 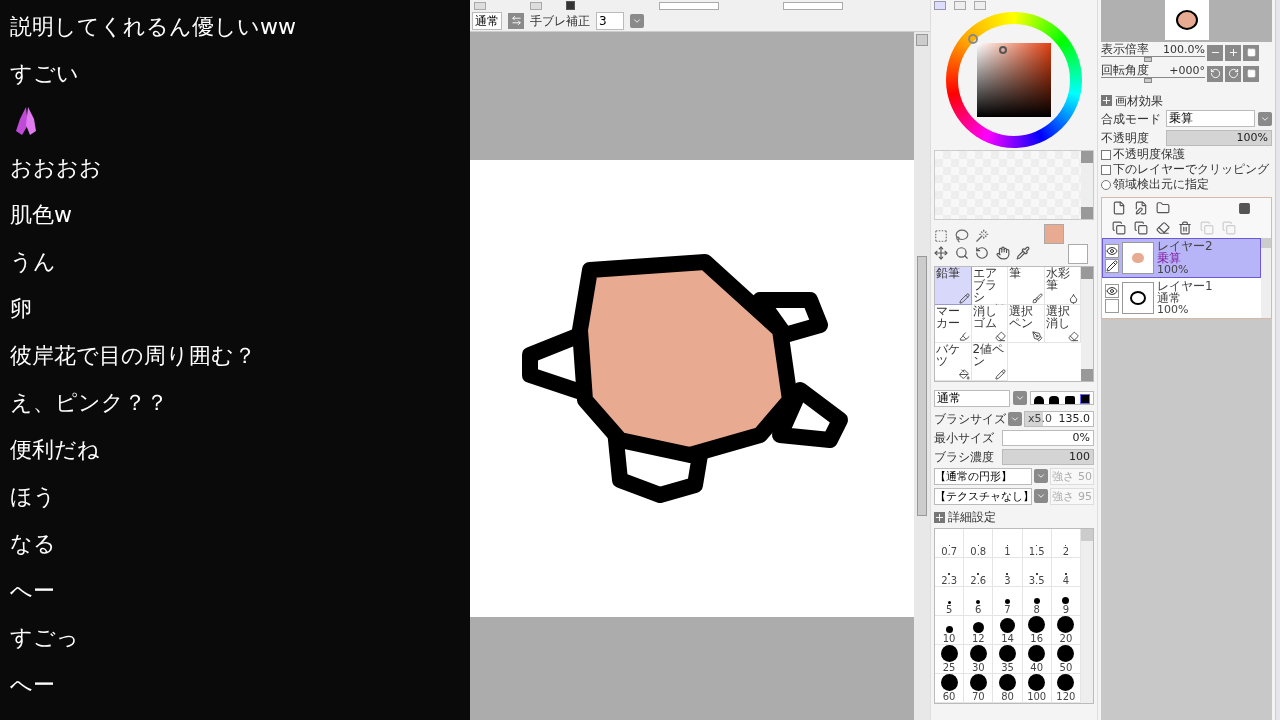 I want to click on brush-density-slider: 100, so click(x=1048, y=456).